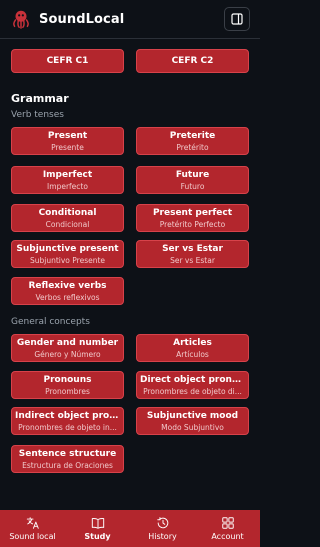  Describe the element at coordinates (192, 224) in the screenshot. I see `topic-sublabel: Pretérito Perfecto` at that location.